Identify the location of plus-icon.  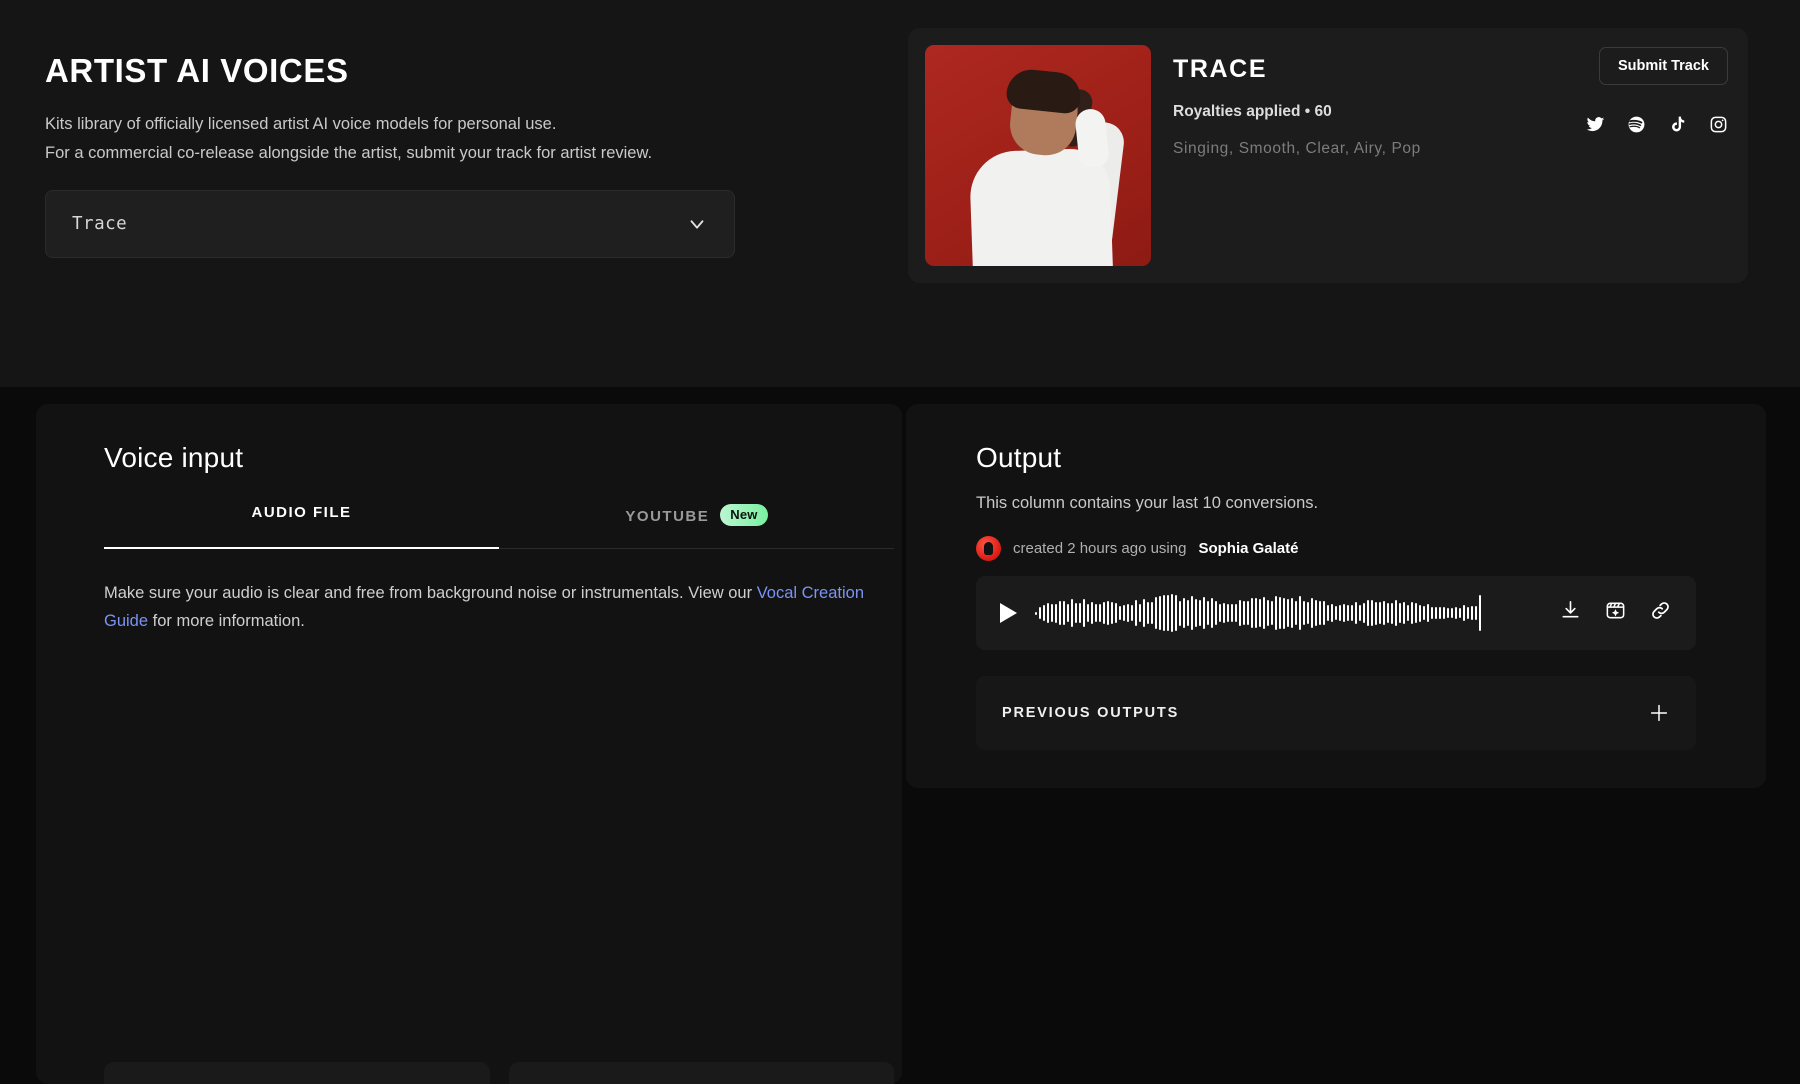
(1659, 713).